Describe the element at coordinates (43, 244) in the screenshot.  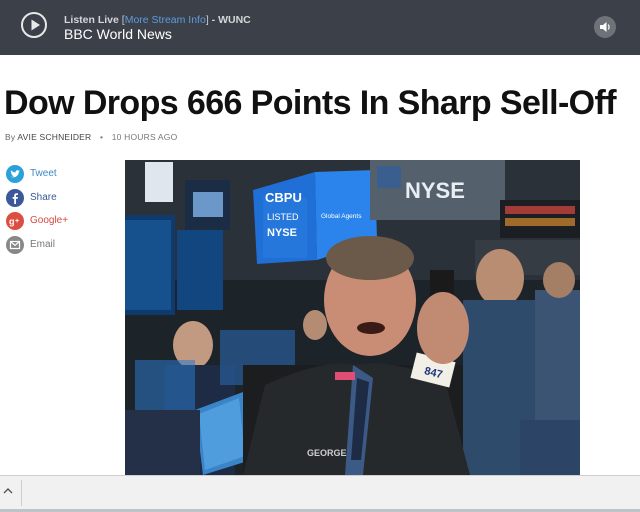
I see `share-label: Email` at that location.